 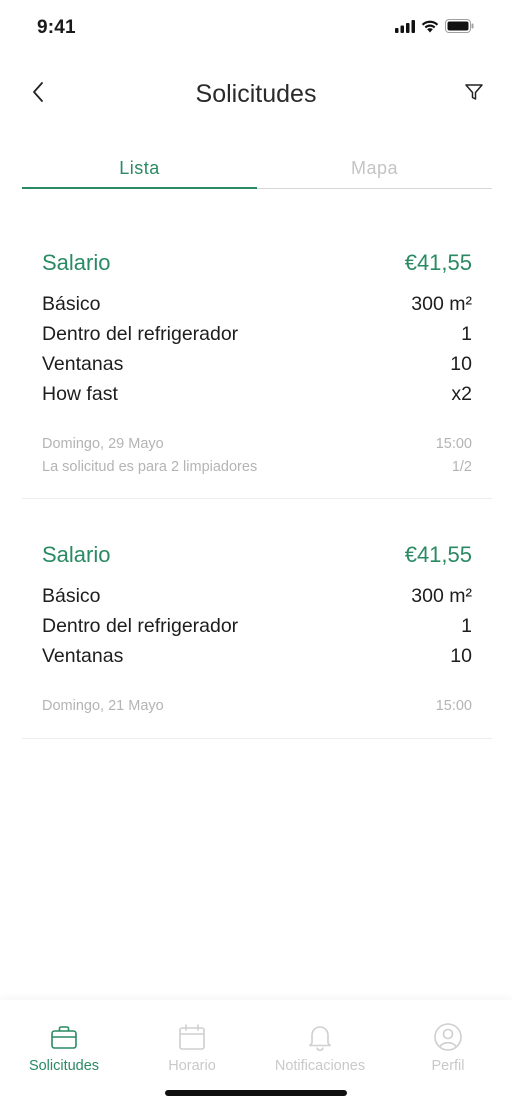 What do you see at coordinates (320, 1066) in the screenshot?
I see `nav-label: Notificaciones` at bounding box center [320, 1066].